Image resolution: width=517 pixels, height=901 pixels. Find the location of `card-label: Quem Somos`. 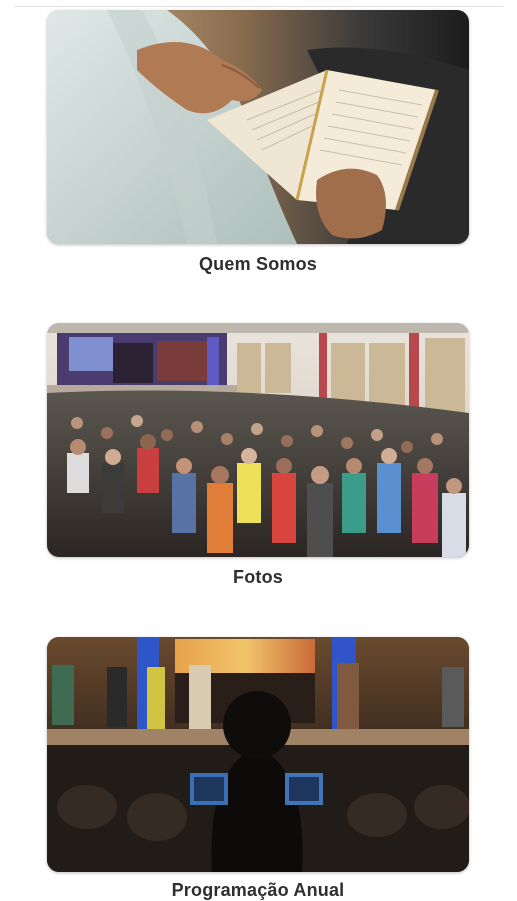

card-label: Quem Somos is located at coordinates (258, 264).